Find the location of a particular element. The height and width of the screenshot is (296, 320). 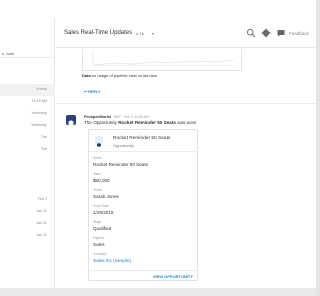

caption-text: on usage of pipeline view vs list view is located at coordinates (123, 75).